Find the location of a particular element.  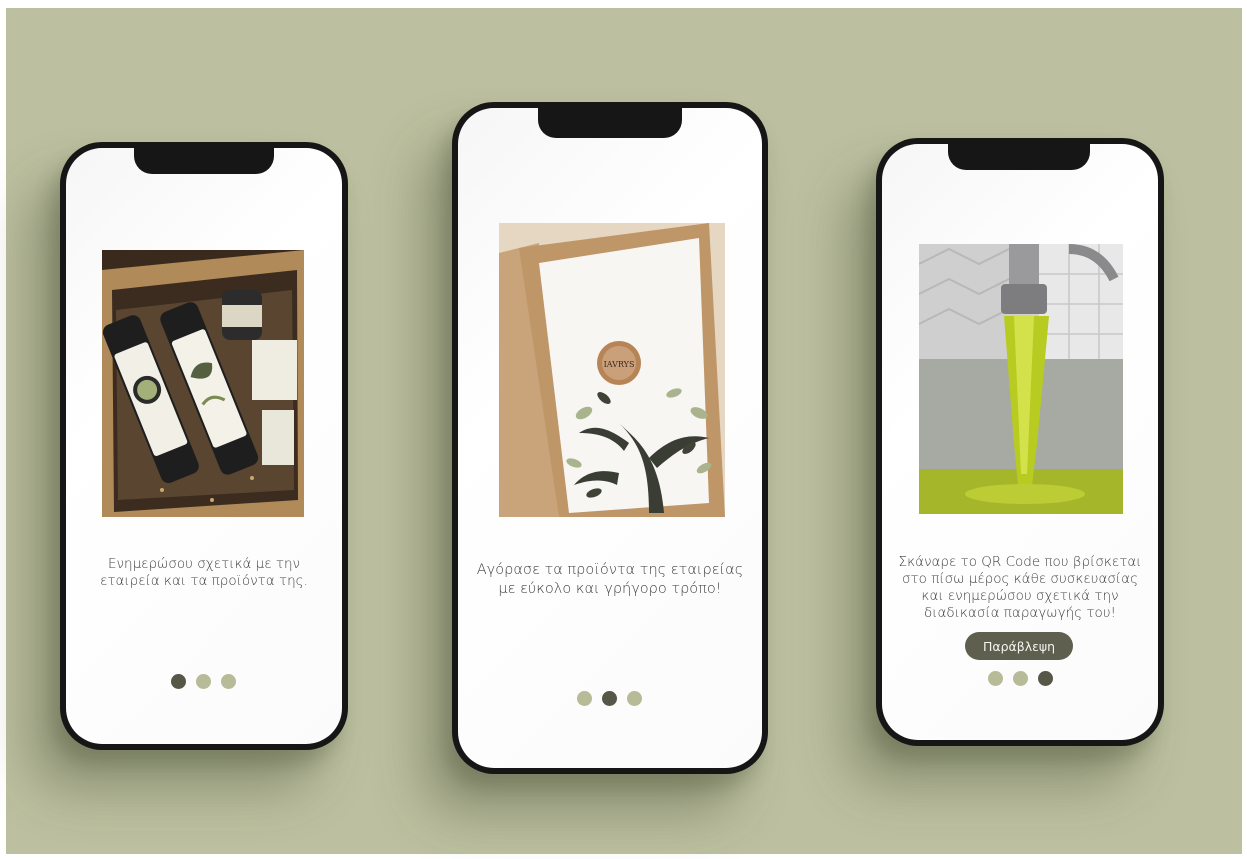

oil-flow-illustration is located at coordinates (1021, 379).